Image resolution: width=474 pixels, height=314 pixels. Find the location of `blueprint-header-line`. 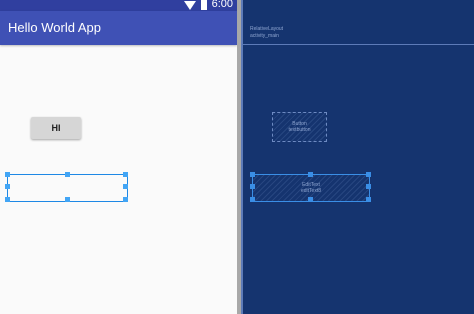

blueprint-header-line is located at coordinates (358, 44).